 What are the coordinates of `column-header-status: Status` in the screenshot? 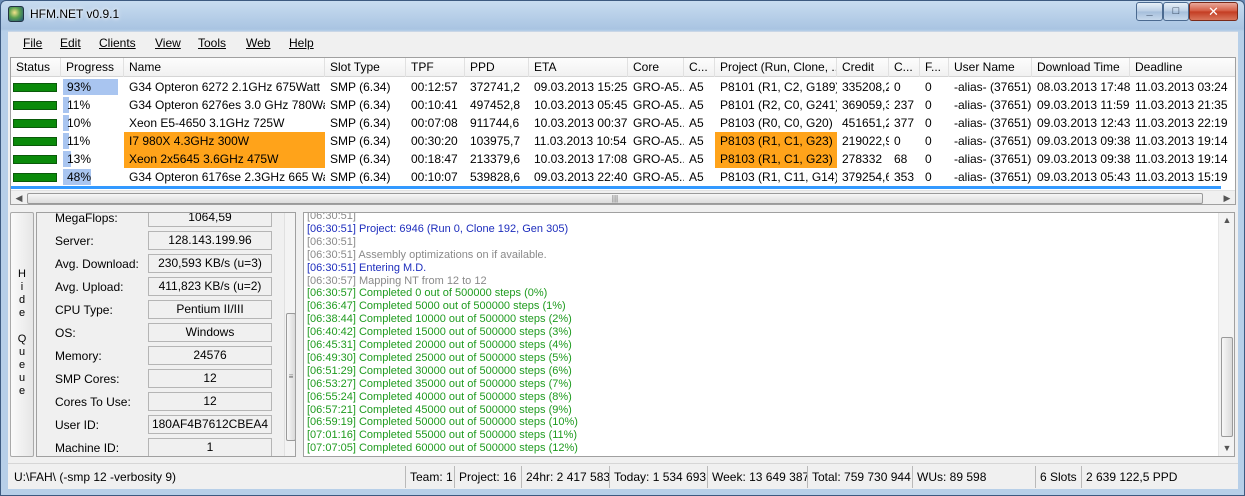 It's located at (36, 67).